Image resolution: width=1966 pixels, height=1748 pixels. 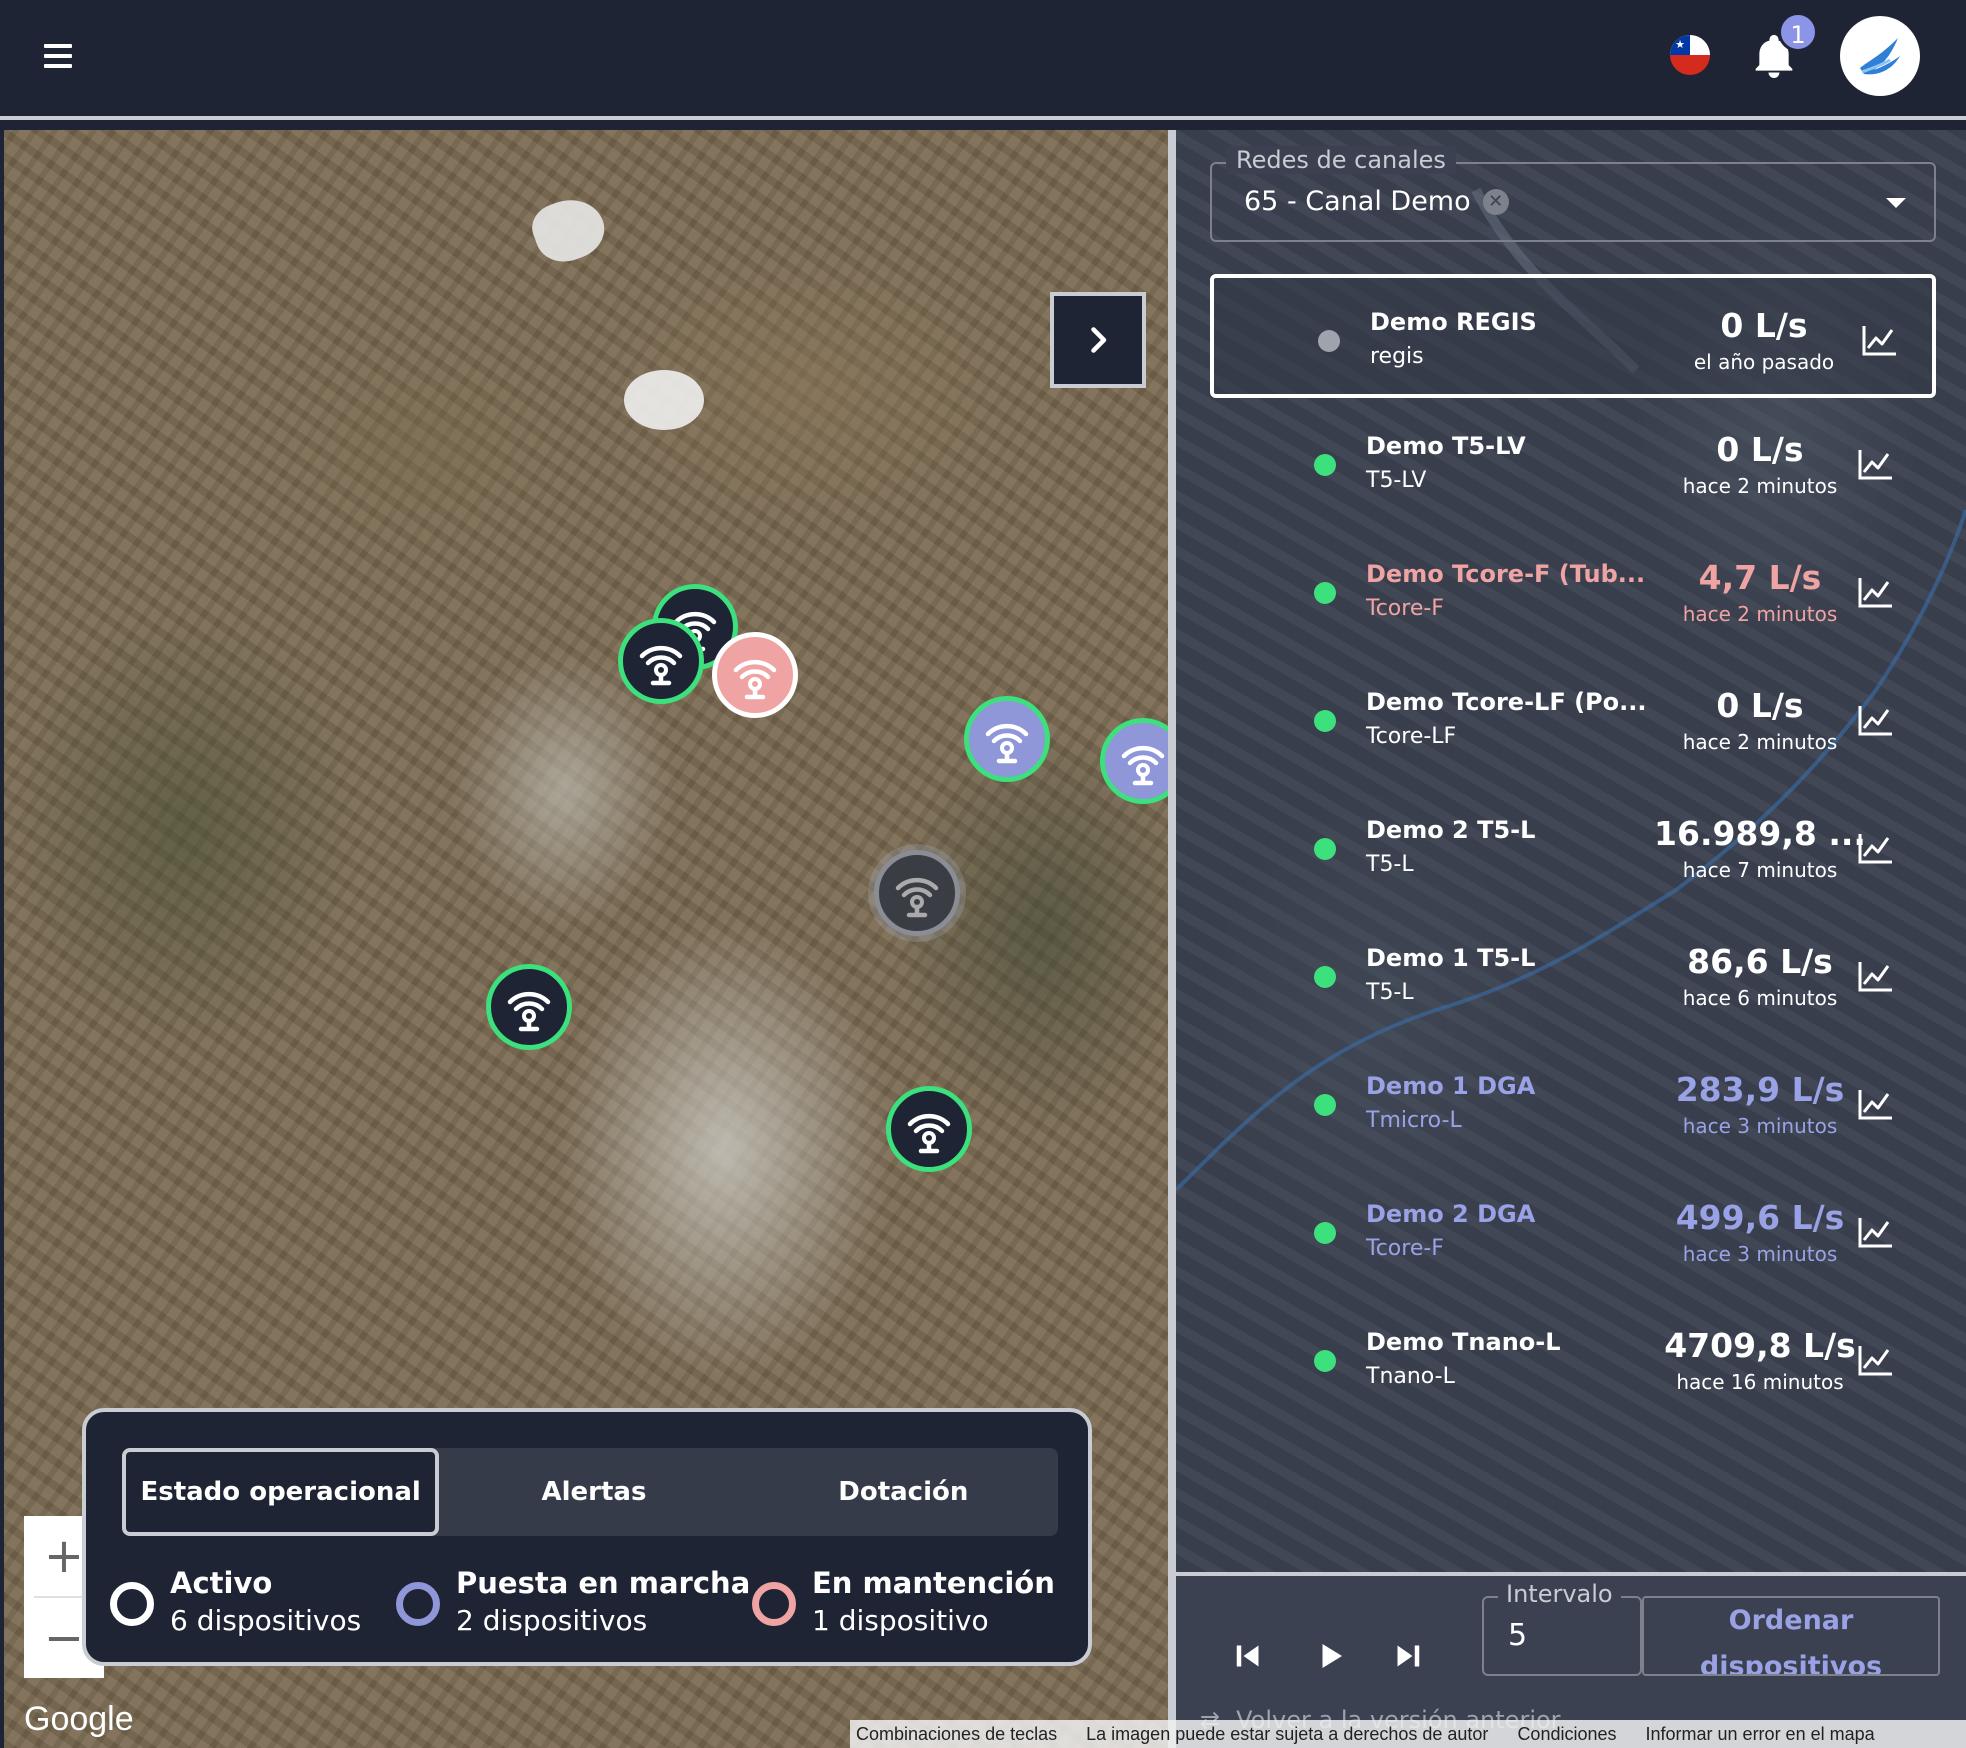 What do you see at coordinates (1760, 1217) in the screenshot?
I see `device-flow-value: 499,6 L/s` at bounding box center [1760, 1217].